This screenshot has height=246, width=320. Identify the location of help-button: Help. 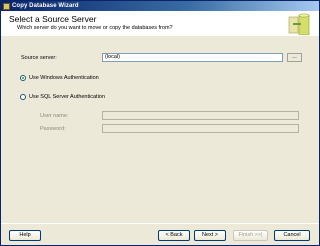
(25, 235).